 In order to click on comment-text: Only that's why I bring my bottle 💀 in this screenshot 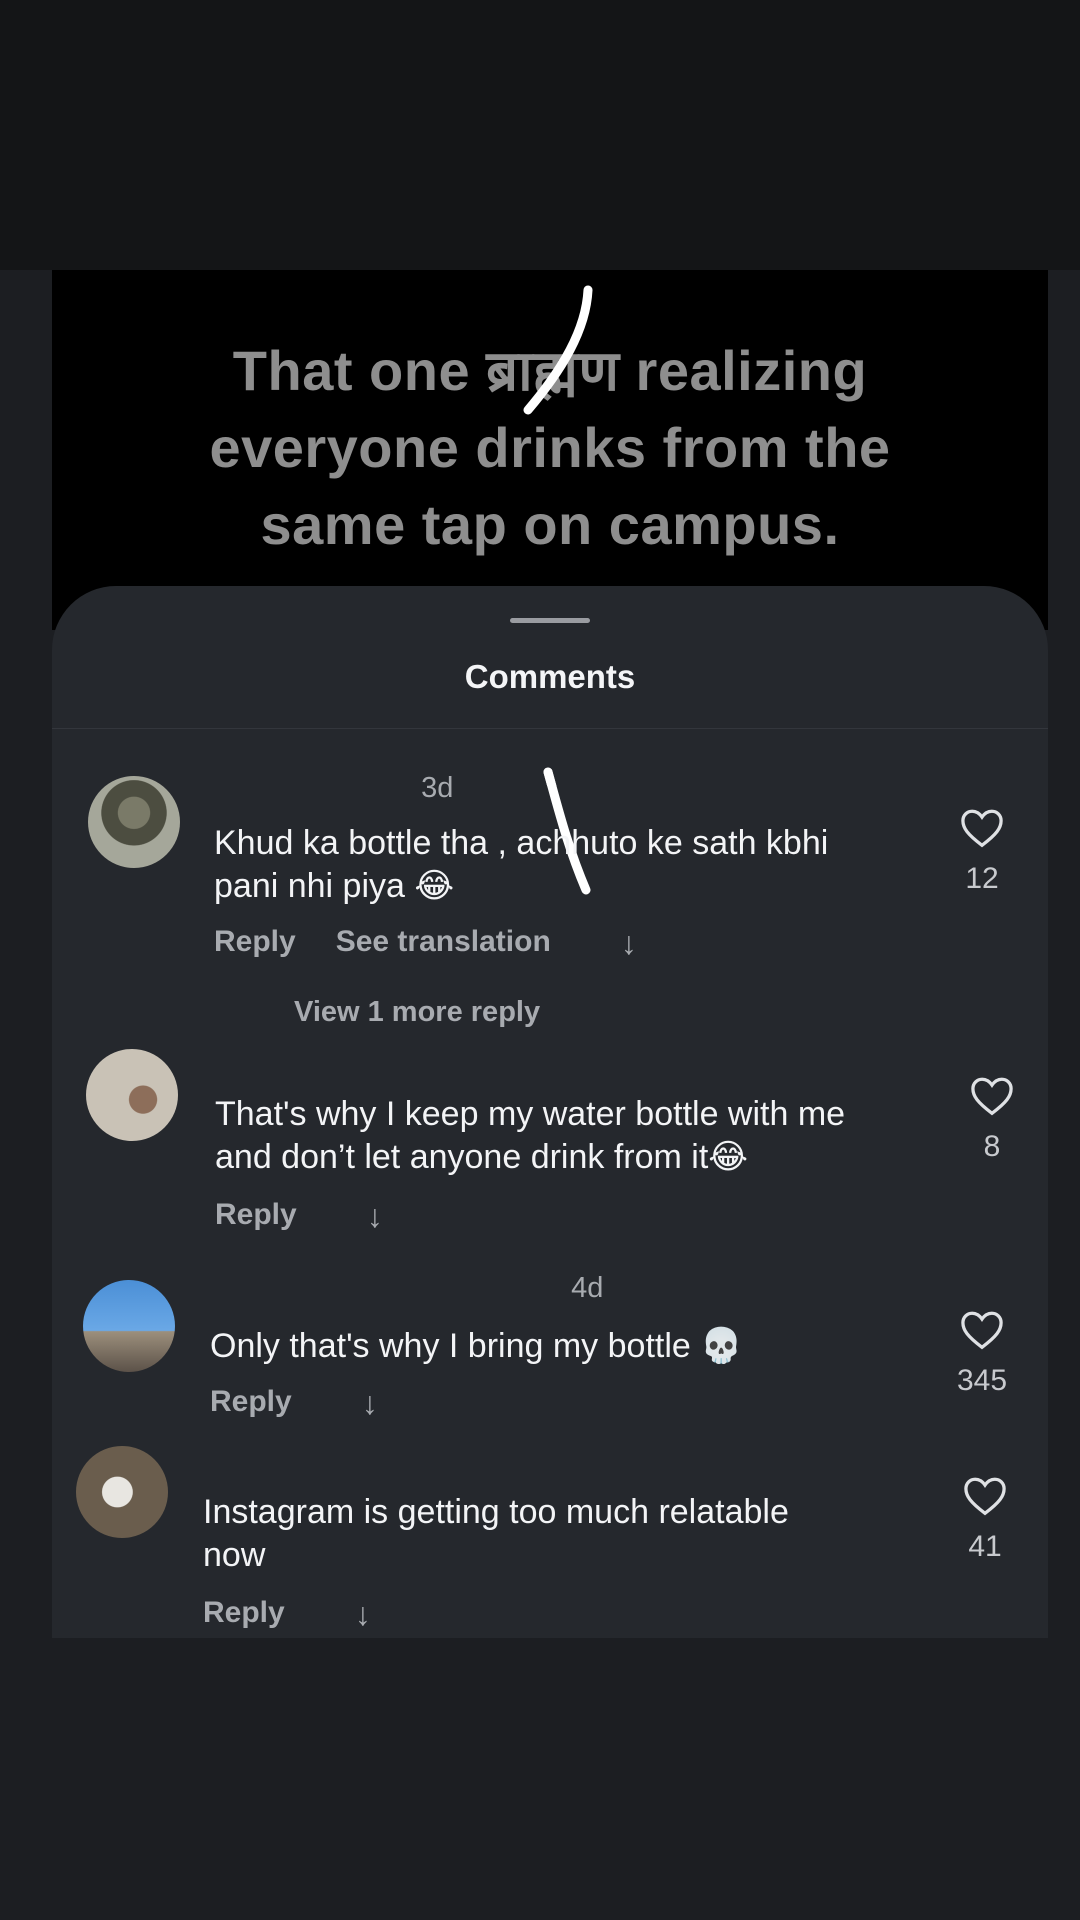, I will do `click(476, 1346)`.